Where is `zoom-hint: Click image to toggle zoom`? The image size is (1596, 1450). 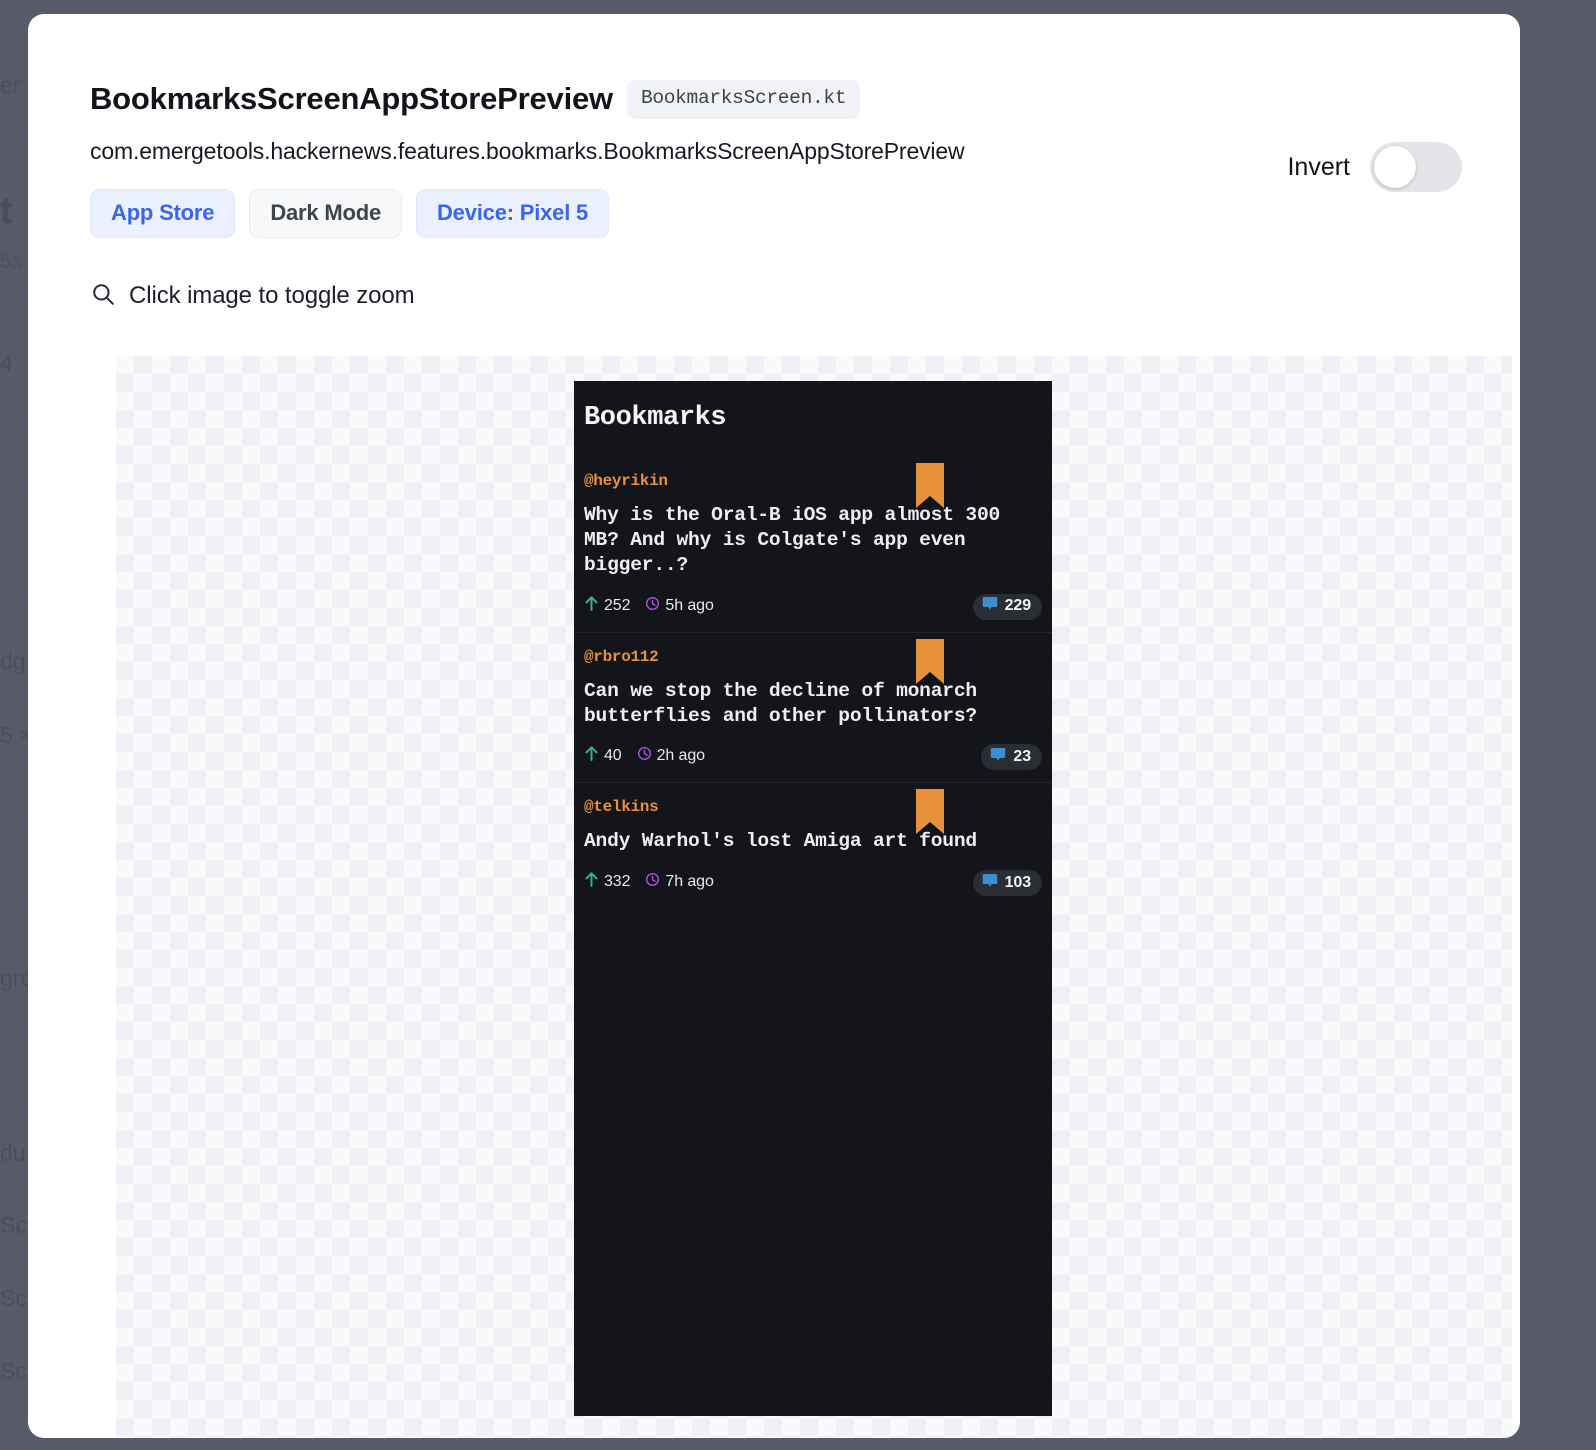 zoom-hint: Click image to toggle zoom is located at coordinates (774, 296).